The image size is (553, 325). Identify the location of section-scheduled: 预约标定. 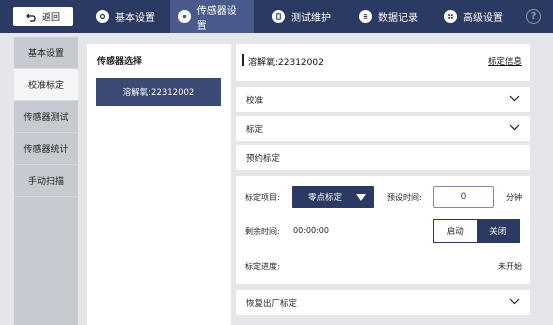
(383, 157).